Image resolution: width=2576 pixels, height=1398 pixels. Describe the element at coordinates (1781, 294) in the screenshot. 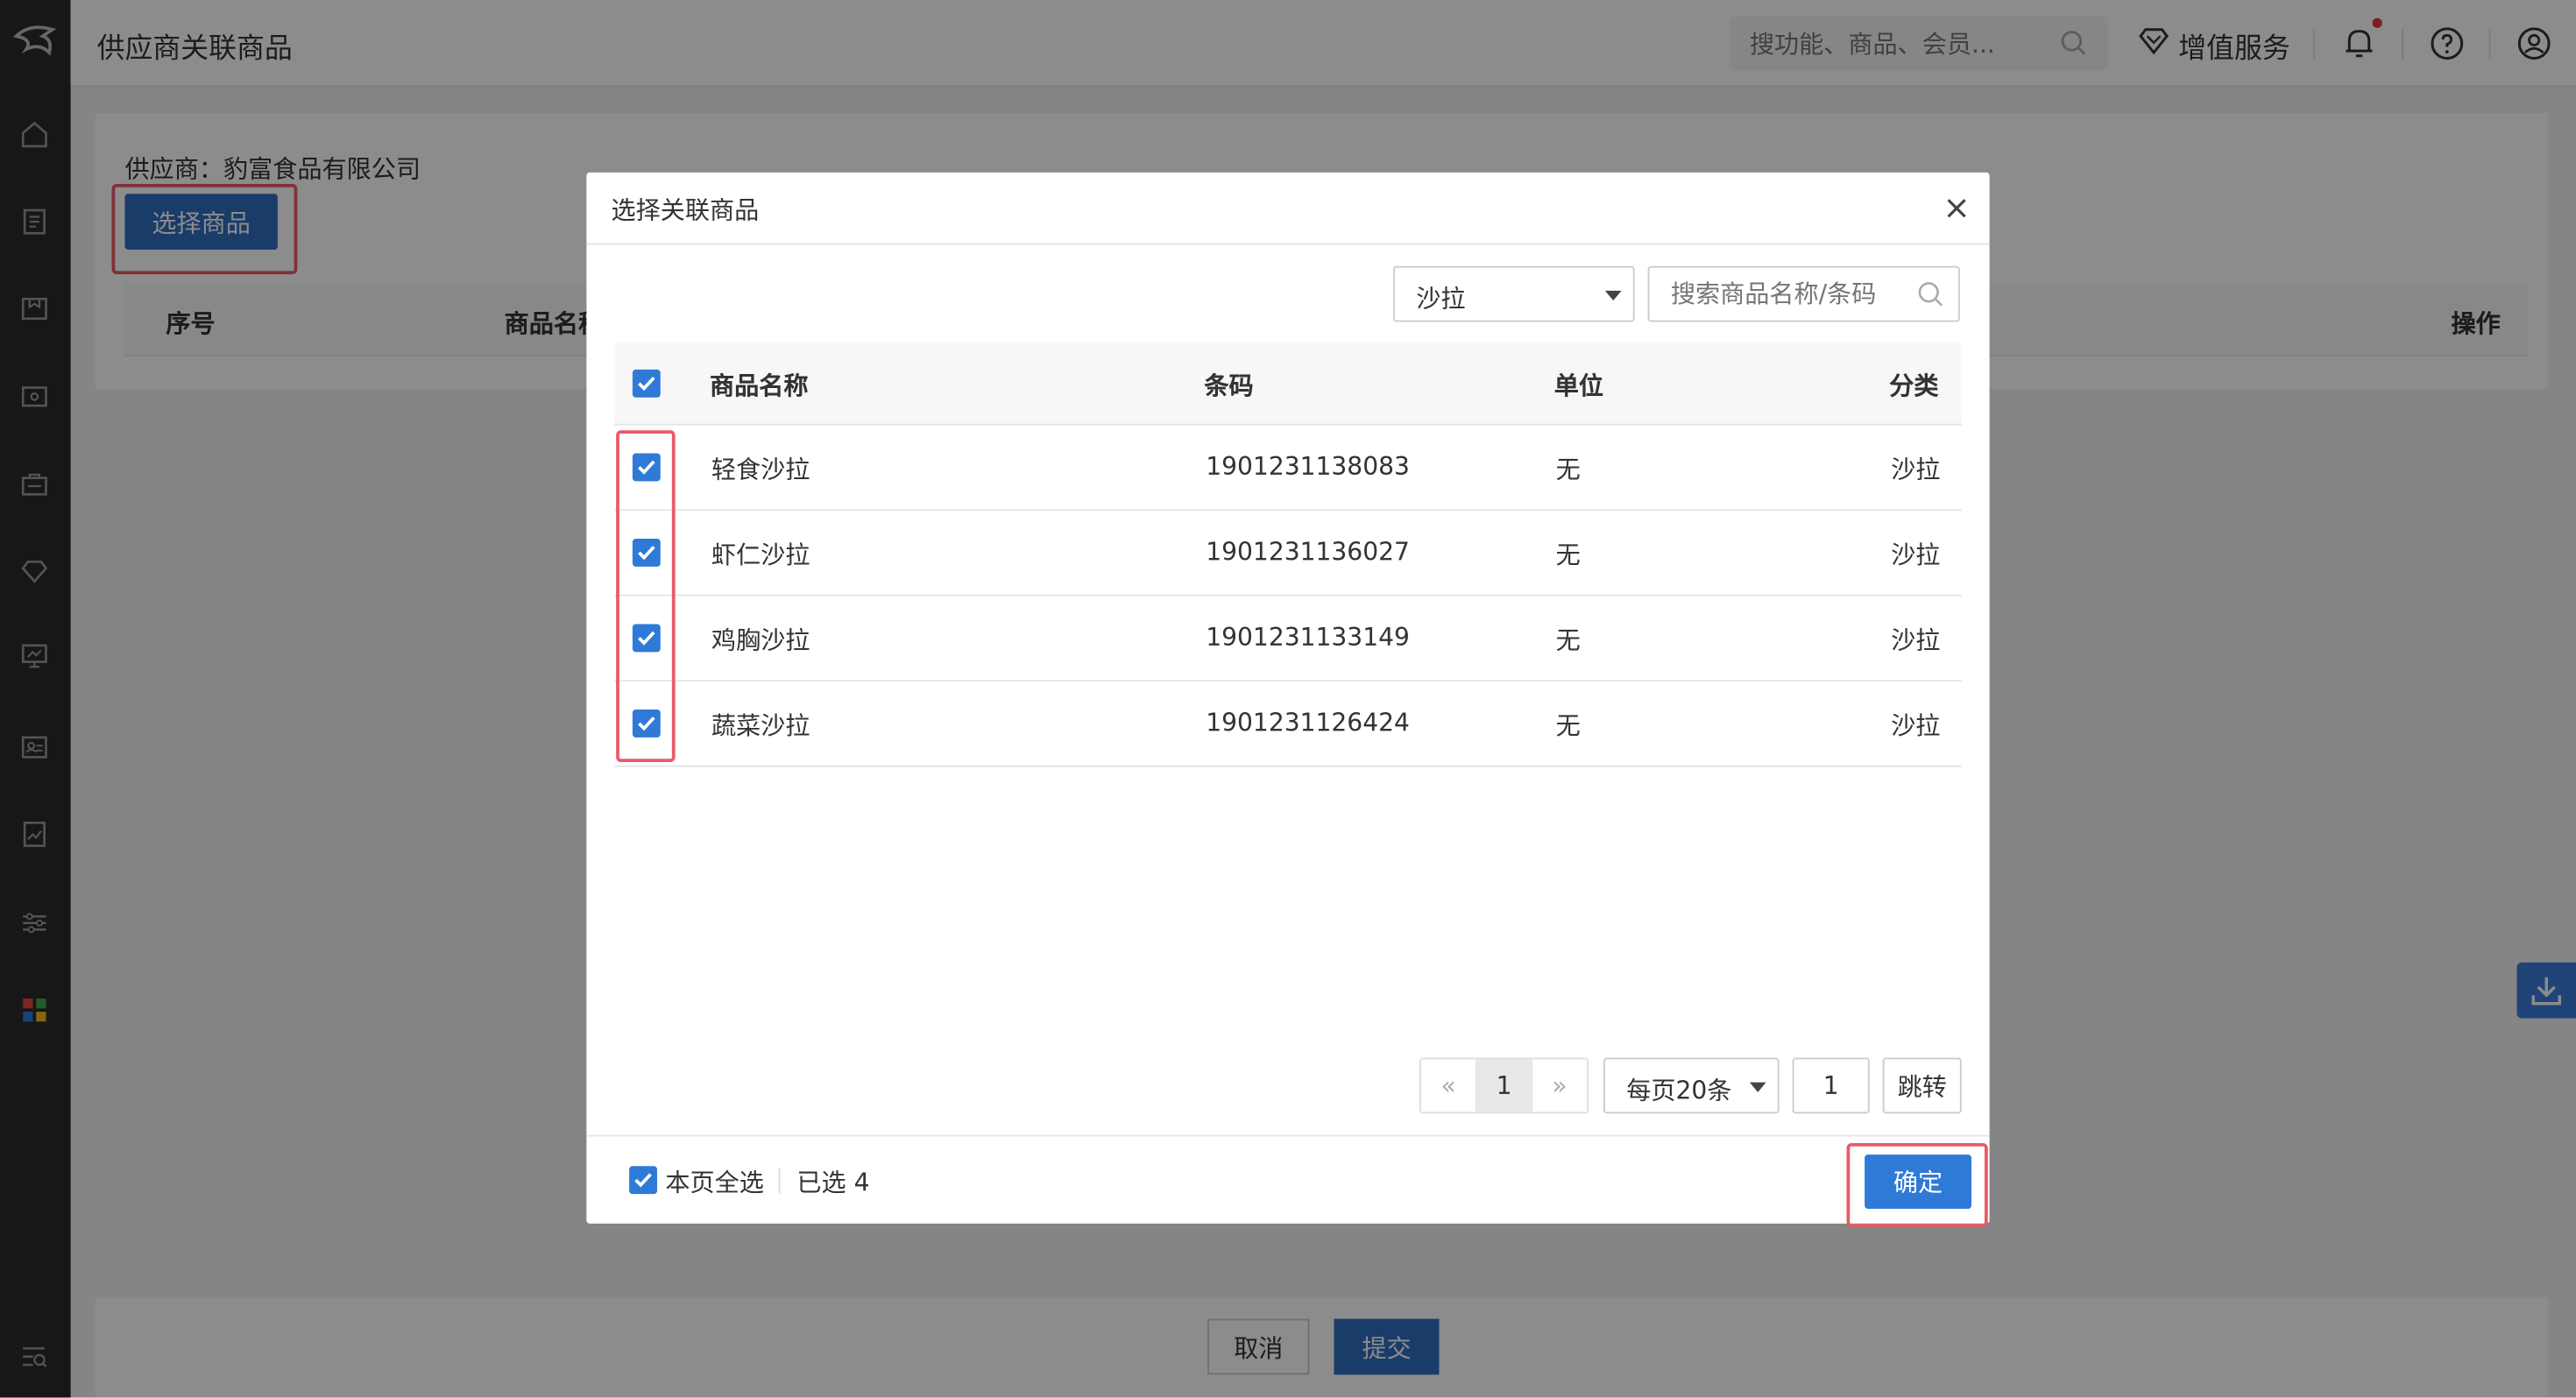

I see `goods-search-input` at that location.